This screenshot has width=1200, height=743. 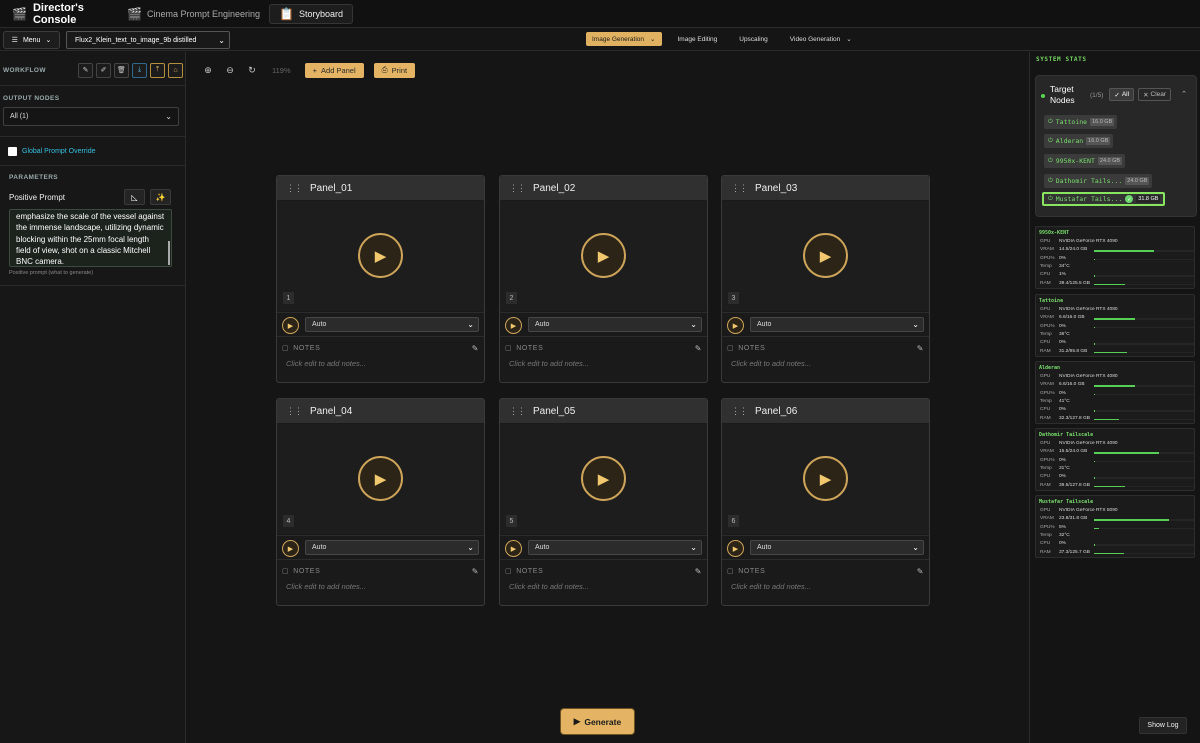 I want to click on rename-icon: ✐, so click(x=103, y=70).